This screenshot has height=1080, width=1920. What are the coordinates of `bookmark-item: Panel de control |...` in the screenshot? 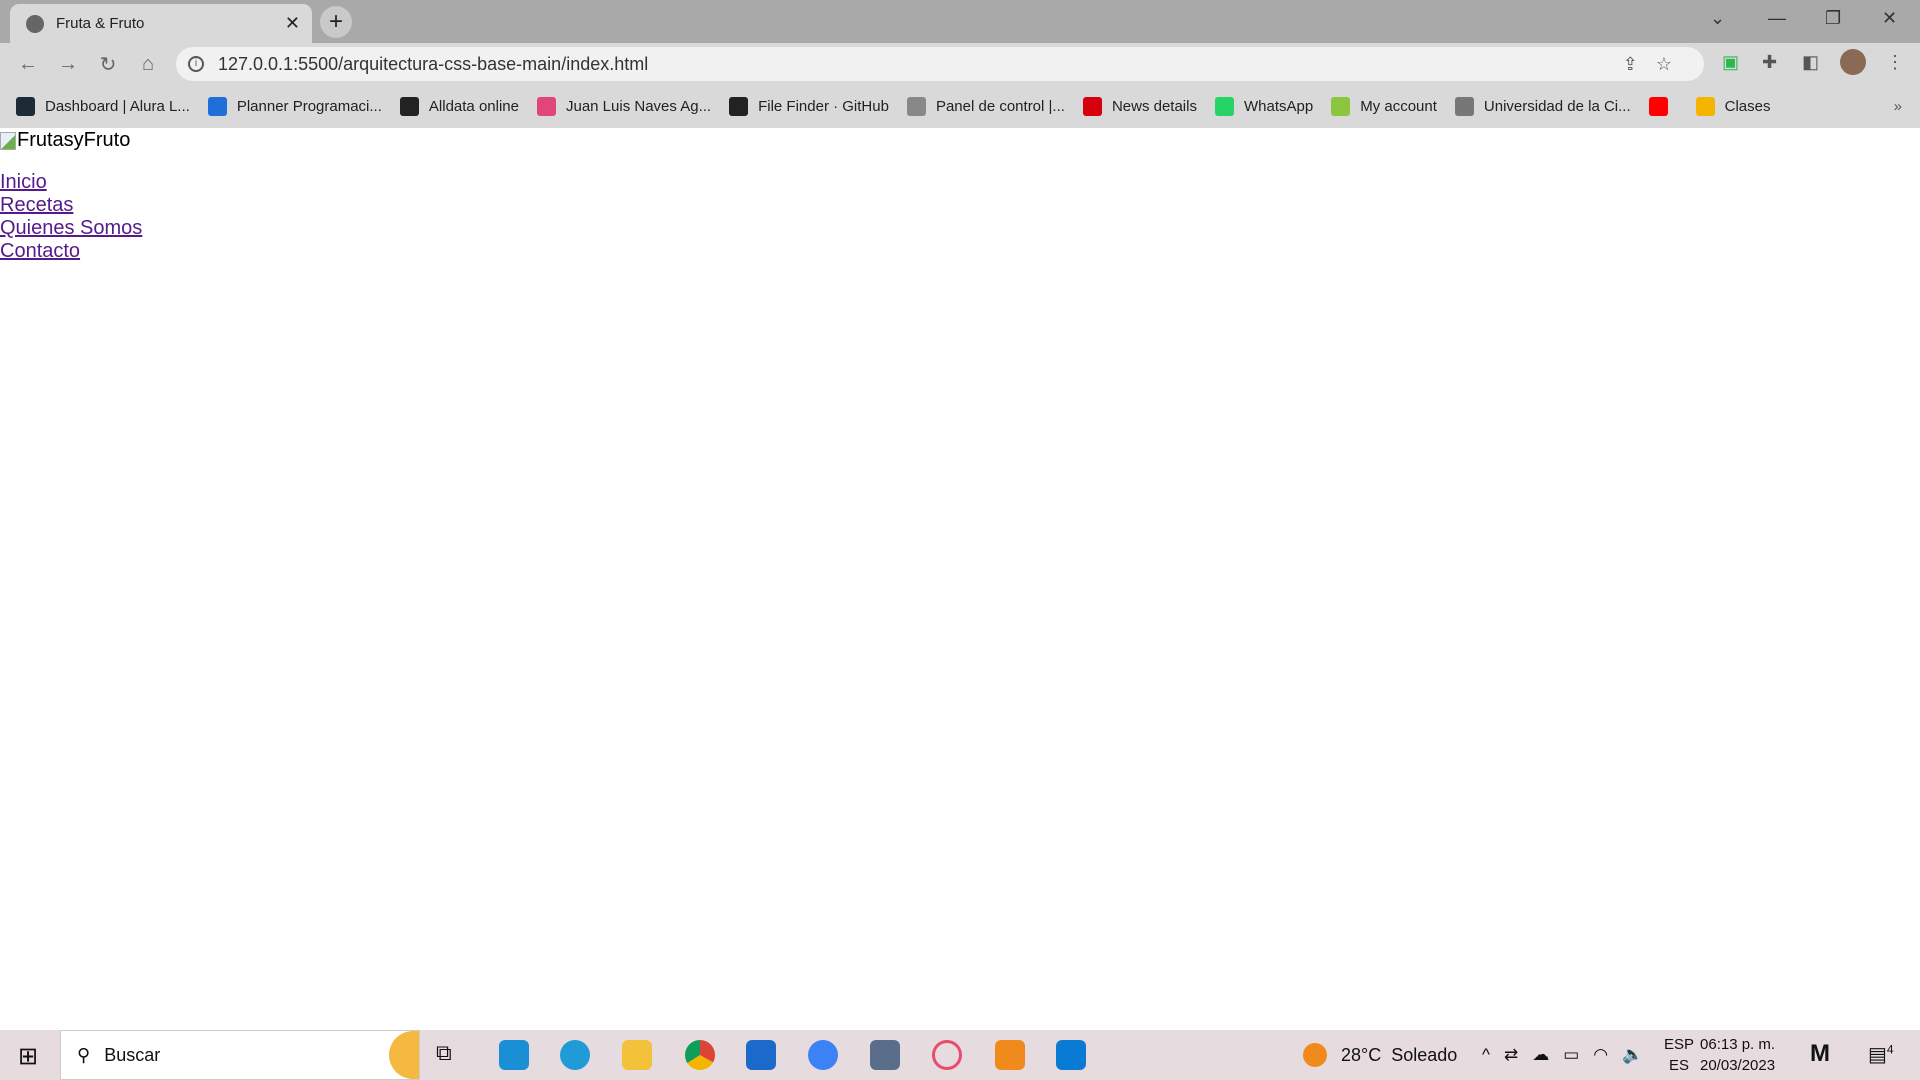 It's located at (985, 106).